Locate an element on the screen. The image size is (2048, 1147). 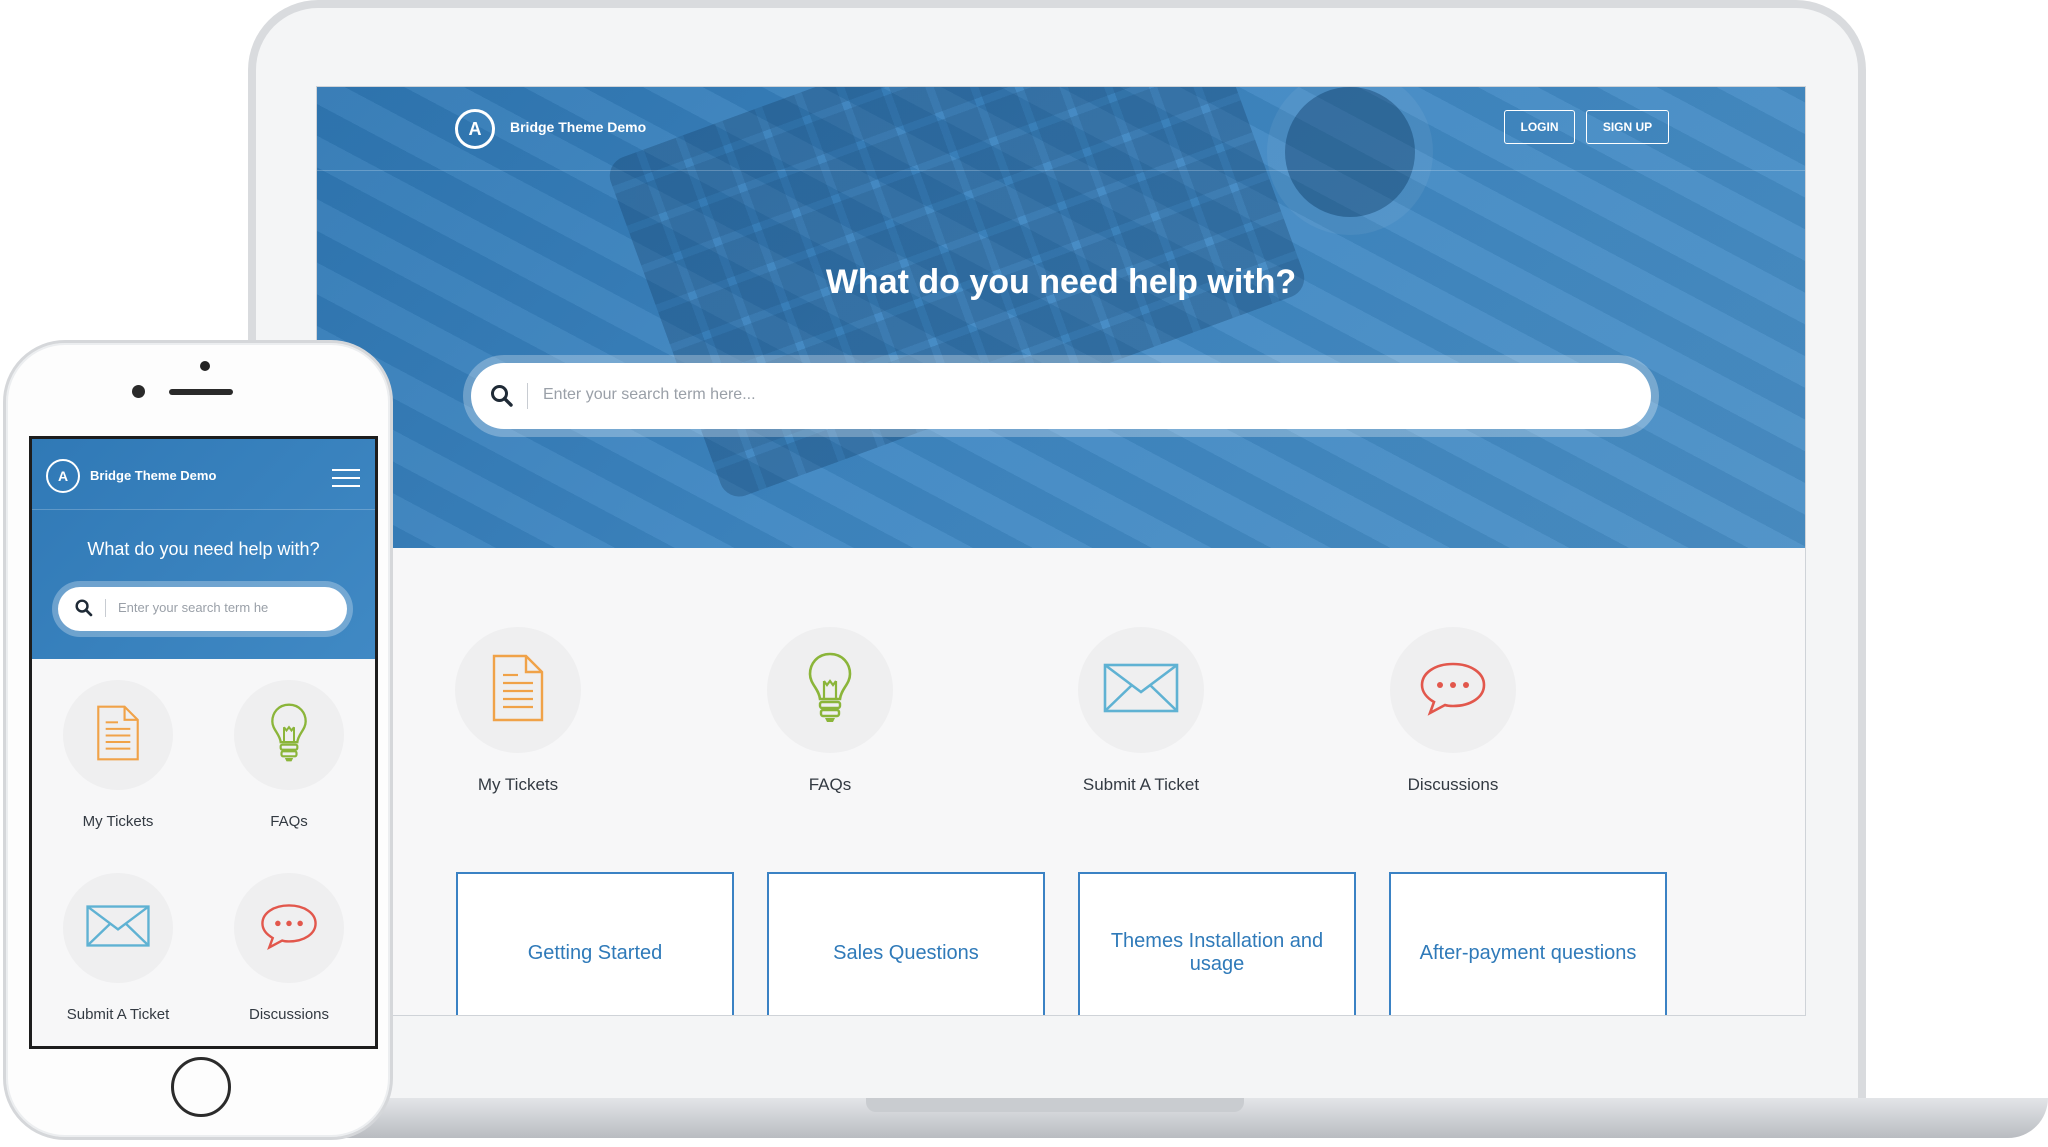
category-faqs is located at coordinates (830, 690).